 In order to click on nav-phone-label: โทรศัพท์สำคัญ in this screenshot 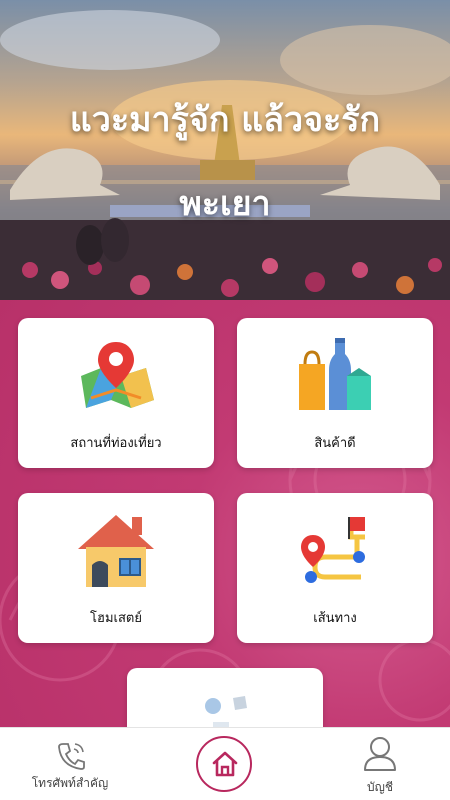, I will do `click(70, 783)`.